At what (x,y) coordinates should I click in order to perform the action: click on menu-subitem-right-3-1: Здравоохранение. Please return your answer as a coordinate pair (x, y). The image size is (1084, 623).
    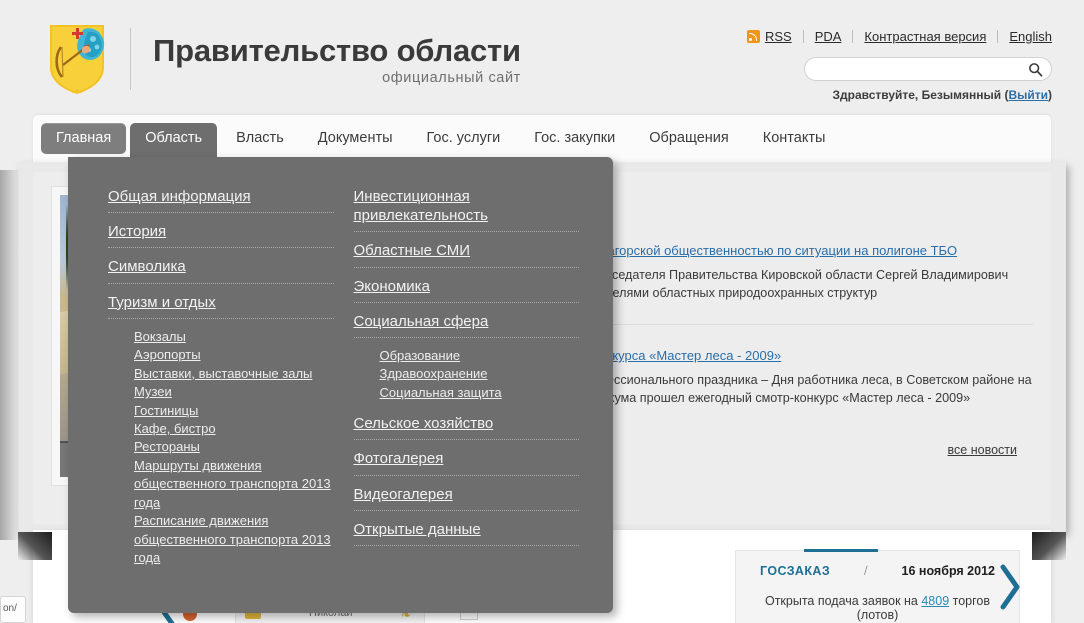
    Looking at the image, I should click on (480, 374).